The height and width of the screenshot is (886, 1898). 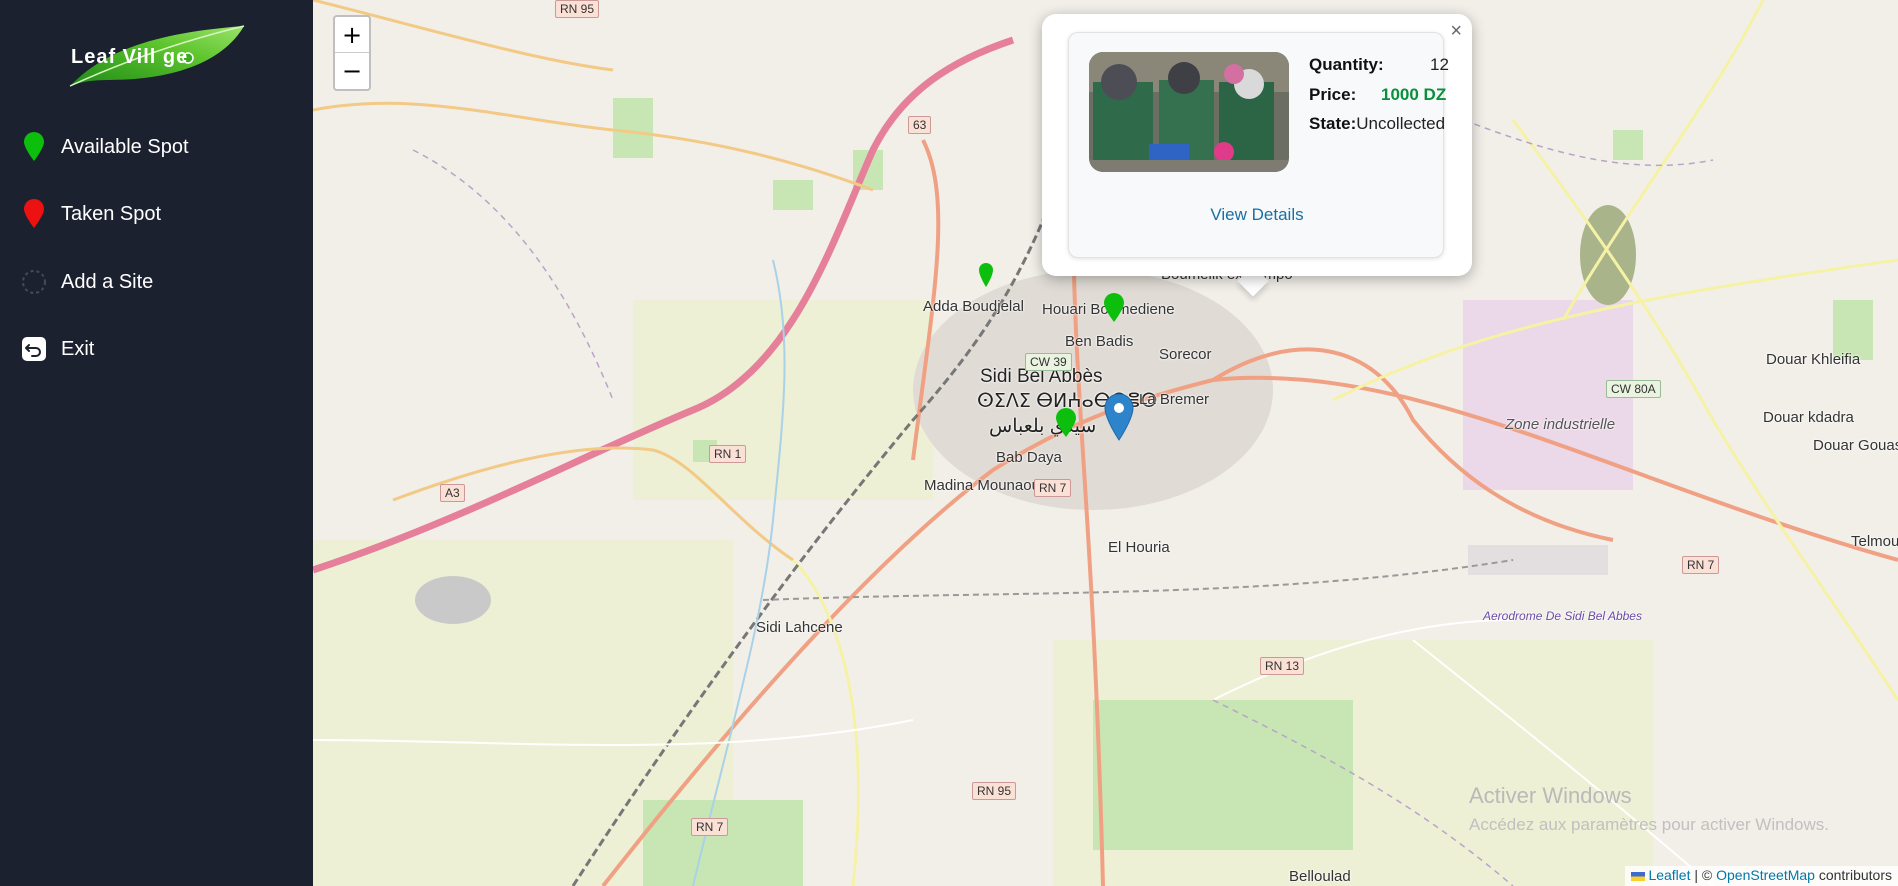 I want to click on place-label: Belloulad, so click(x=1320, y=876).